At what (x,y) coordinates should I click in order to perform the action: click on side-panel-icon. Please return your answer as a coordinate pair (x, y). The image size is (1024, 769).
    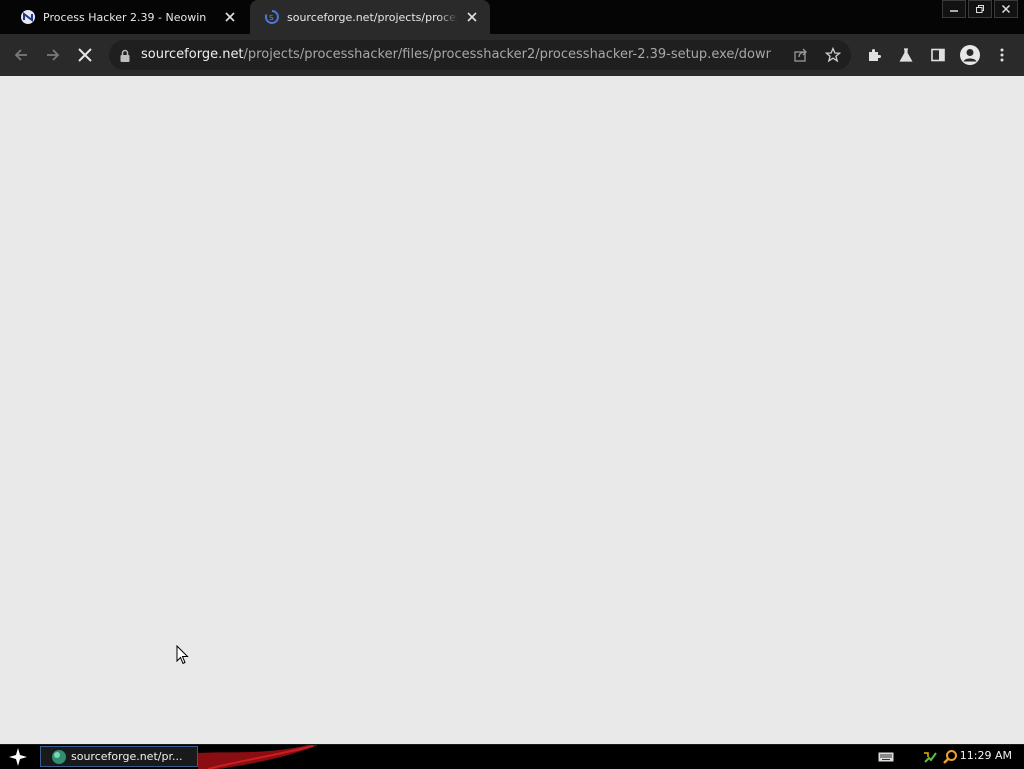
    Looking at the image, I should click on (938, 55).